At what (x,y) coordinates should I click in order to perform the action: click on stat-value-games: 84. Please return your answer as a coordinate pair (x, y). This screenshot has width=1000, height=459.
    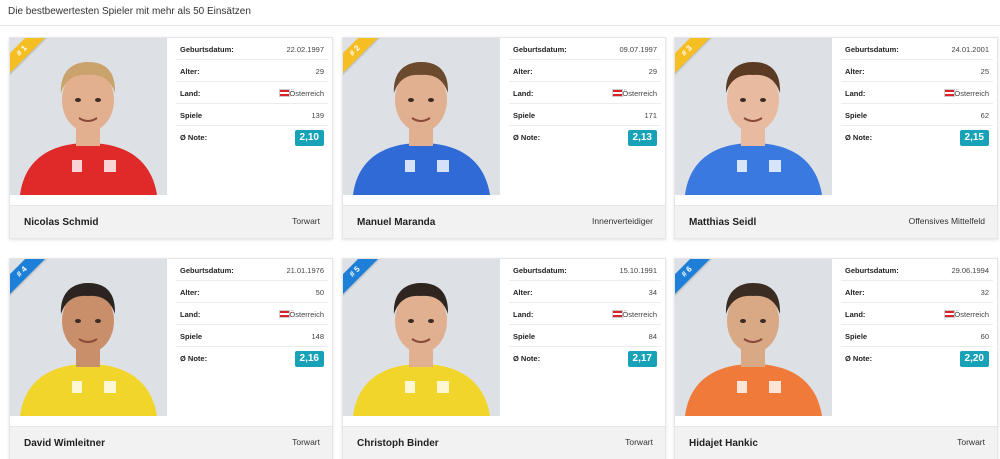
    Looking at the image, I should click on (652, 336).